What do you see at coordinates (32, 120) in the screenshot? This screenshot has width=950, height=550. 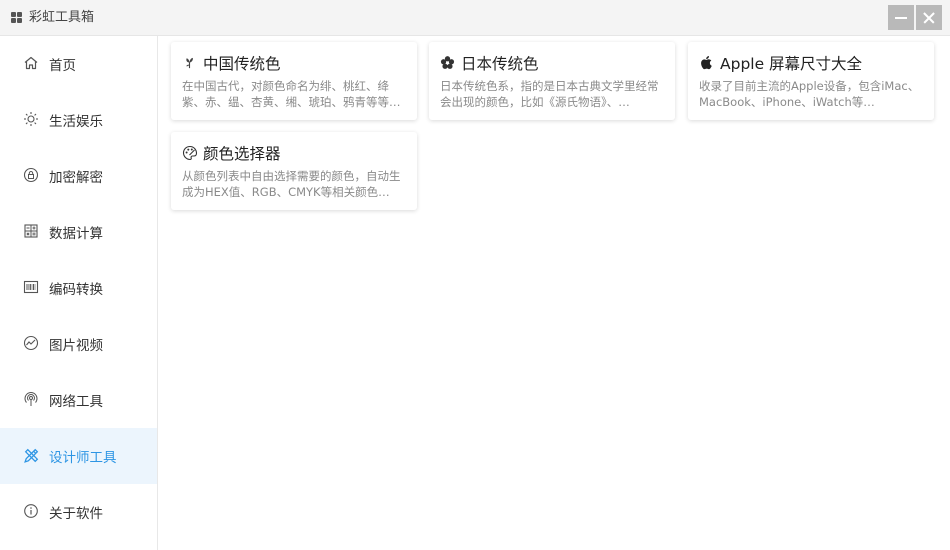 I see `sun-icon` at bounding box center [32, 120].